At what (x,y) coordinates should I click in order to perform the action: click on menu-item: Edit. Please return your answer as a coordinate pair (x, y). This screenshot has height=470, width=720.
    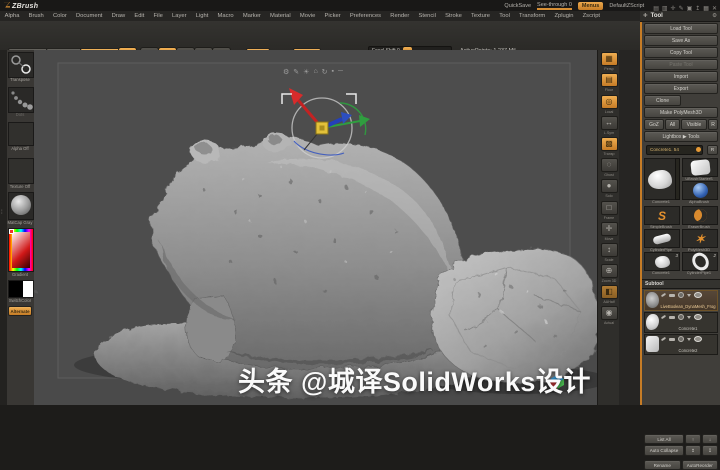
    Looking at the image, I should click on (139, 16).